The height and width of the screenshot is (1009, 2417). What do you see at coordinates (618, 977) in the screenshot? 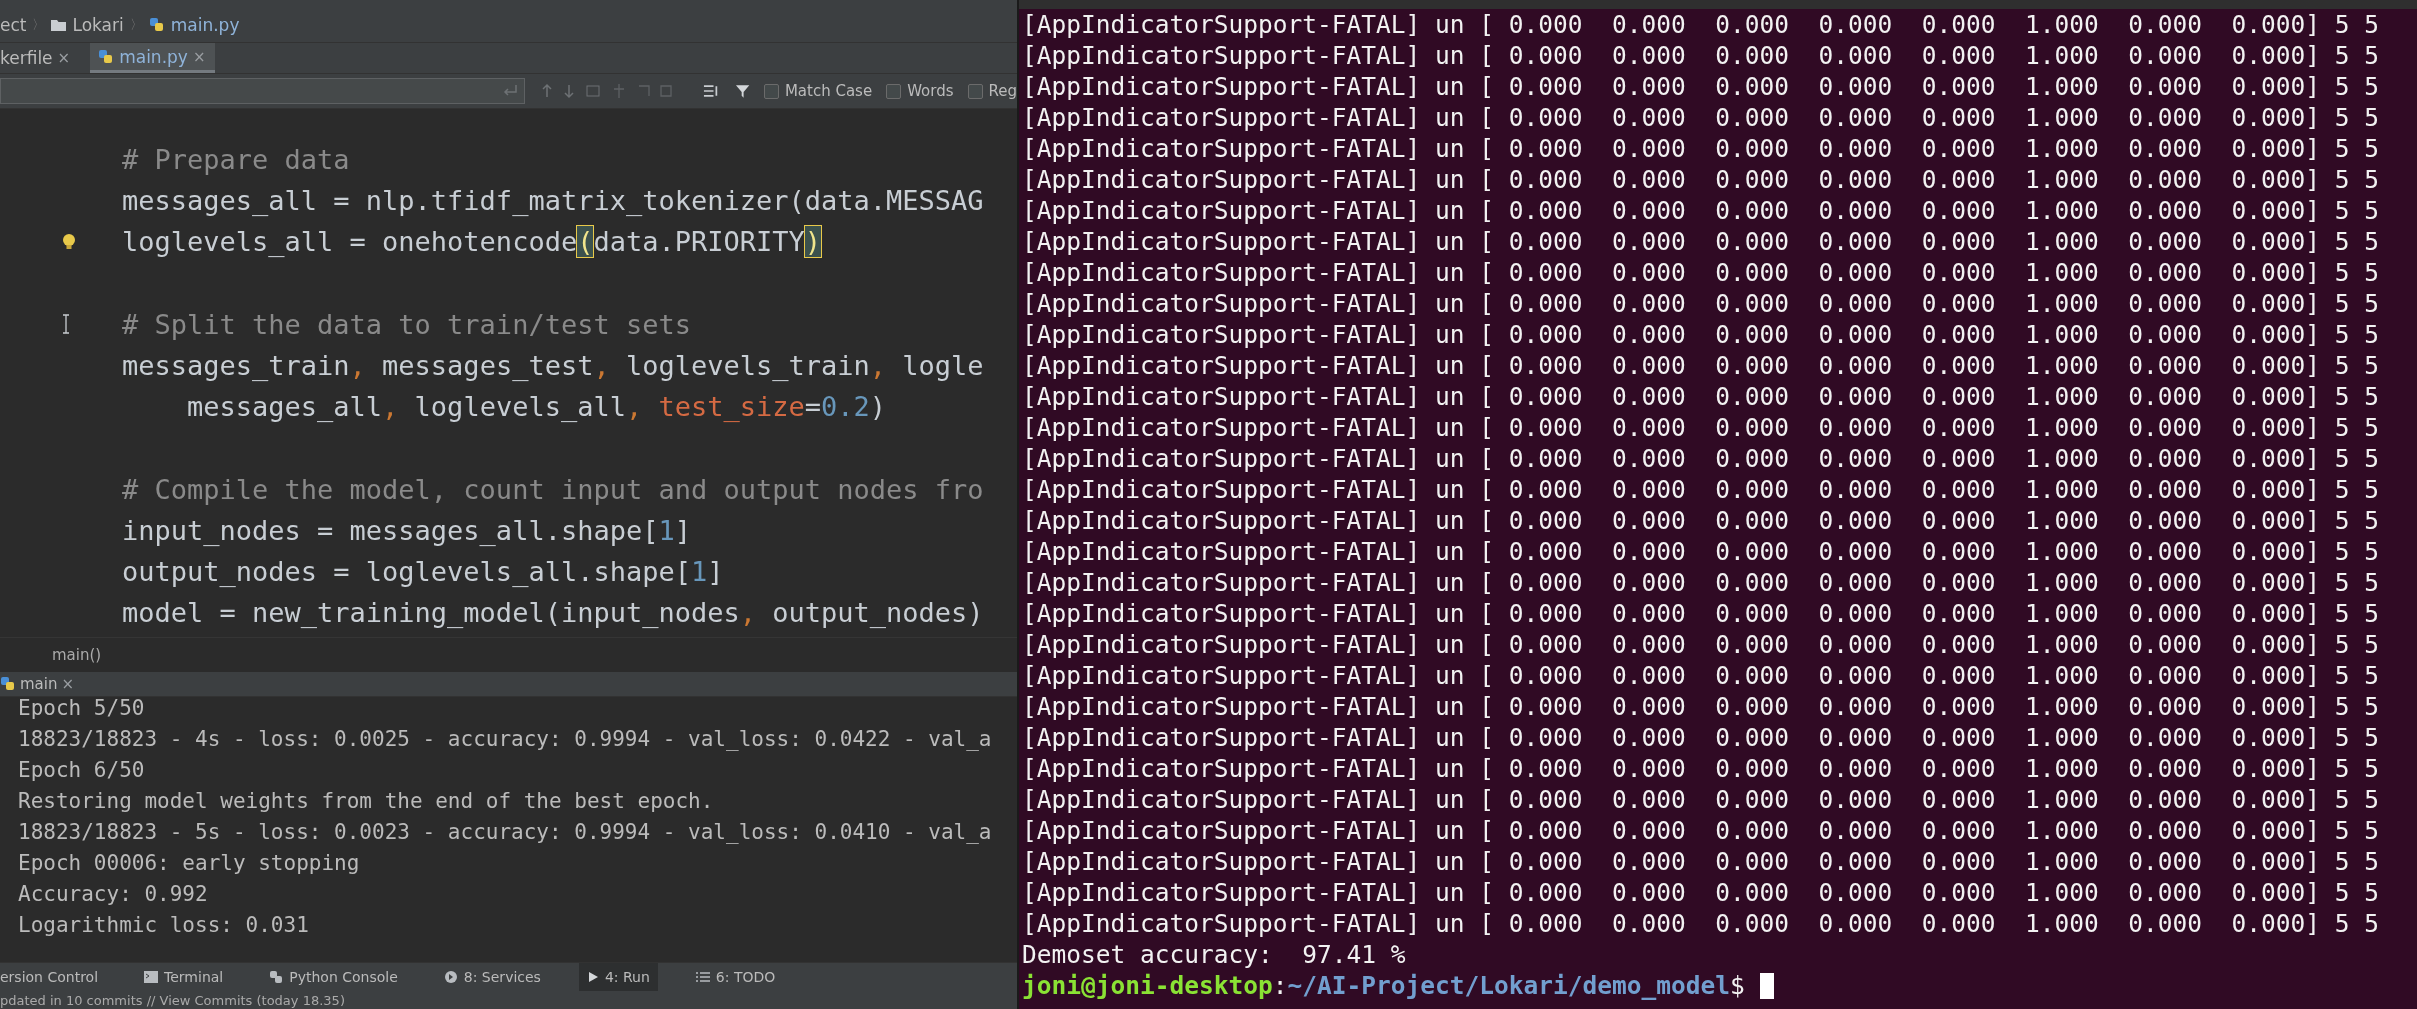
I see `tool-window-button: 4: Run` at bounding box center [618, 977].